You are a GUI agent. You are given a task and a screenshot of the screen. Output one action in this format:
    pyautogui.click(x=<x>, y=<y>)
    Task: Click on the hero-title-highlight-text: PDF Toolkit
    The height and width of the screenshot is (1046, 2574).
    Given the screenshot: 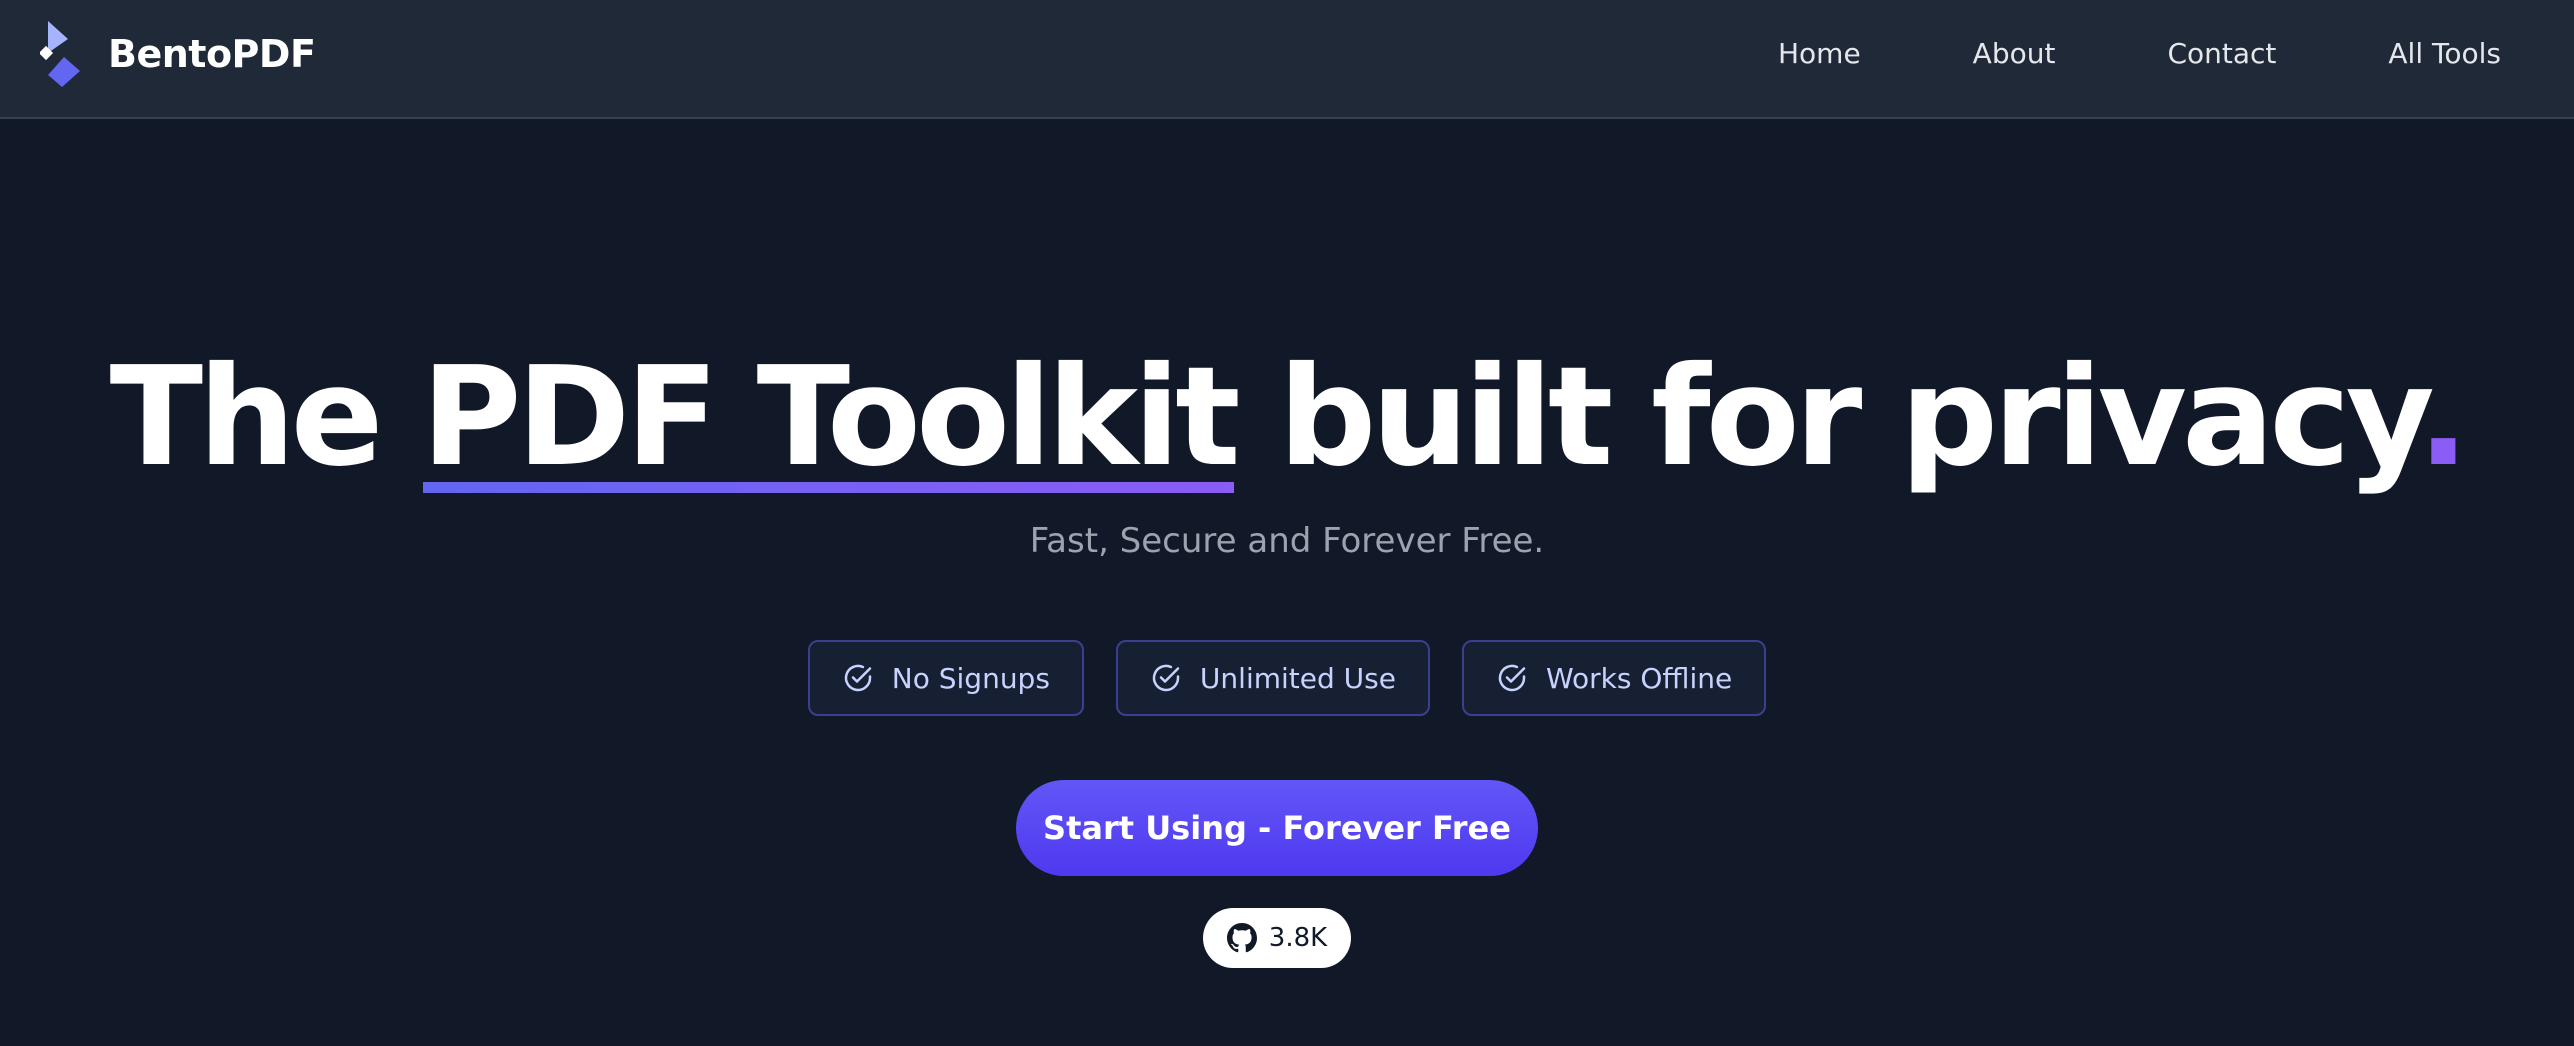 What is the action you would take?
    pyautogui.click(x=830, y=417)
    